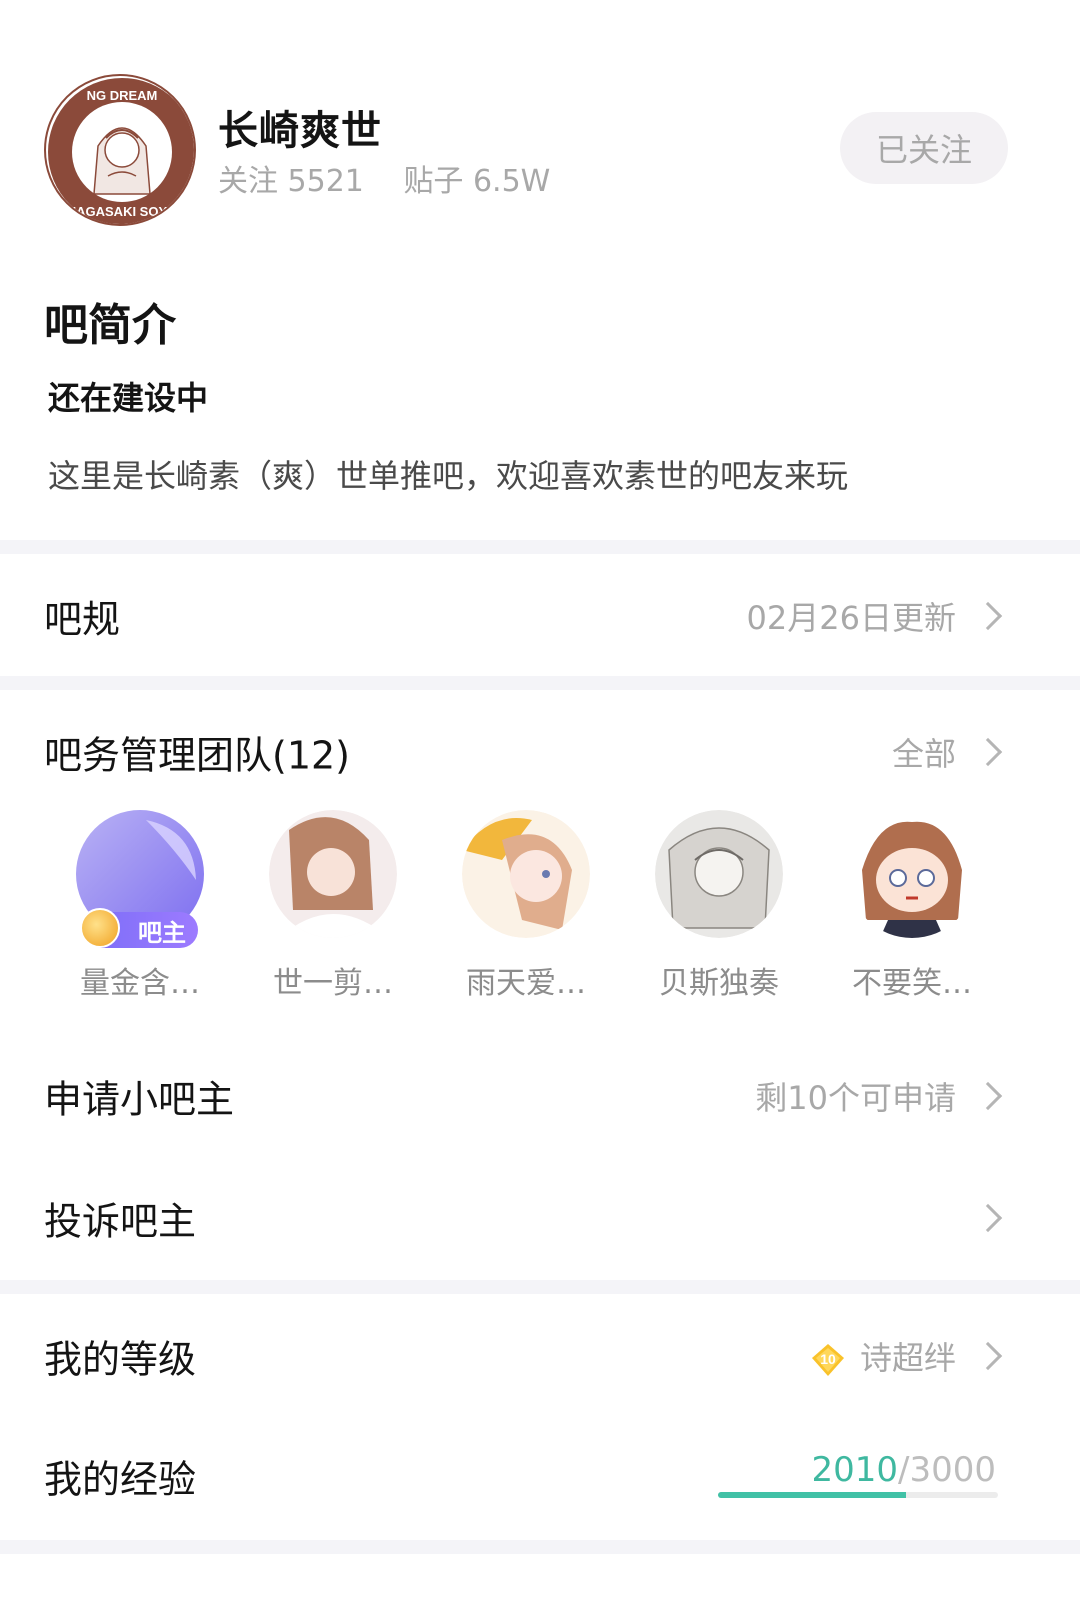 This screenshot has width=1080, height=1611. I want to click on team-member: 贝斯独奏, so click(719, 906).